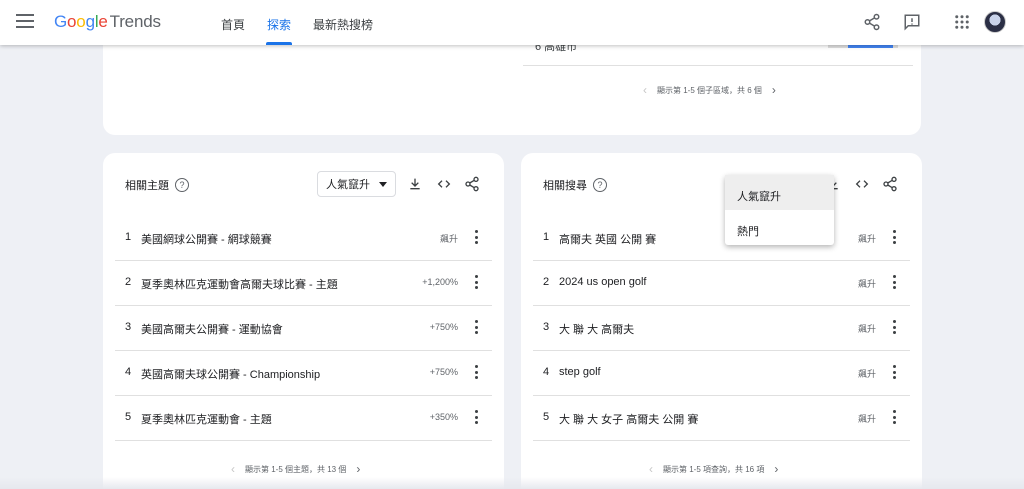  I want to click on pagination-label: 顯示第 1-5 個子區域，共 6 個, so click(709, 90).